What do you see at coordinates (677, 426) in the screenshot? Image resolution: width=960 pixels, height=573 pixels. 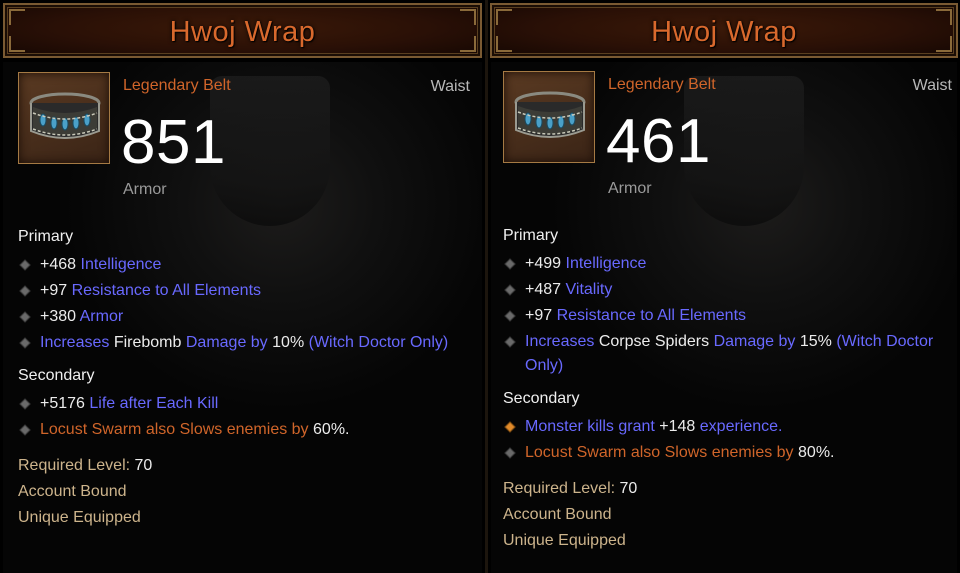 I see `stat-value: +148` at bounding box center [677, 426].